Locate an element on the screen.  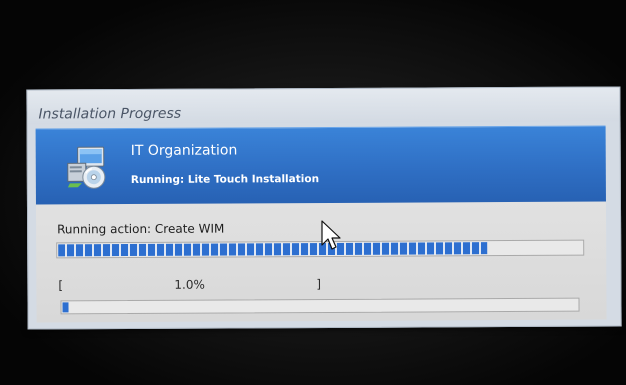
bracket-open: [ is located at coordinates (61, 285).